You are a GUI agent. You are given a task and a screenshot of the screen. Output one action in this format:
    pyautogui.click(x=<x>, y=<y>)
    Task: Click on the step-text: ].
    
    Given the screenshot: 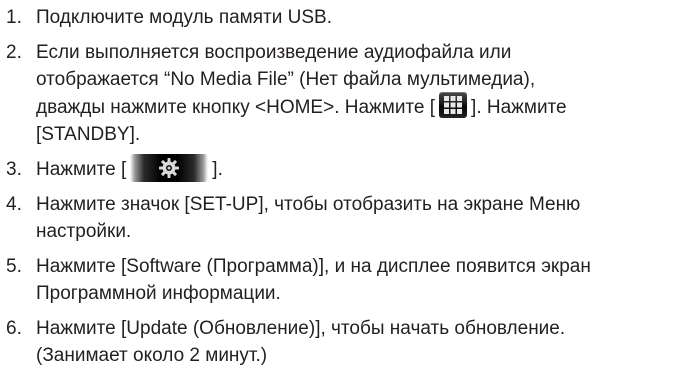 What is the action you would take?
    pyautogui.click(x=217, y=169)
    